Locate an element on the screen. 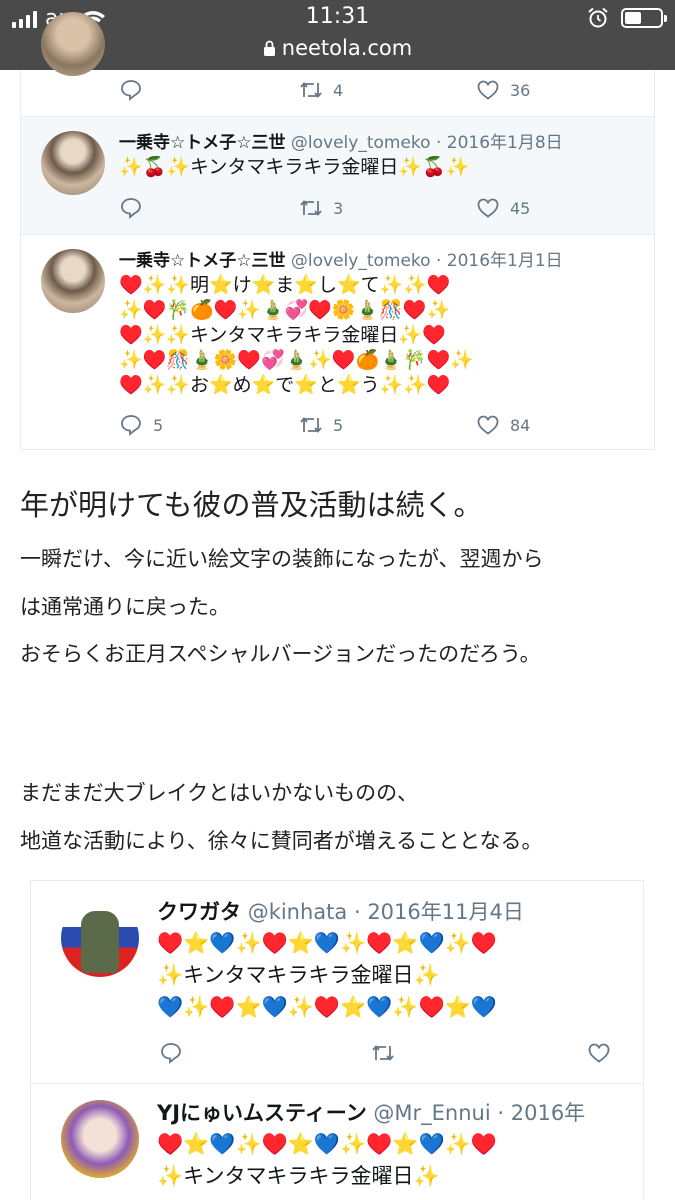  article-heading: 年が明けても彼の普及活動は続く。 is located at coordinates (251, 505).